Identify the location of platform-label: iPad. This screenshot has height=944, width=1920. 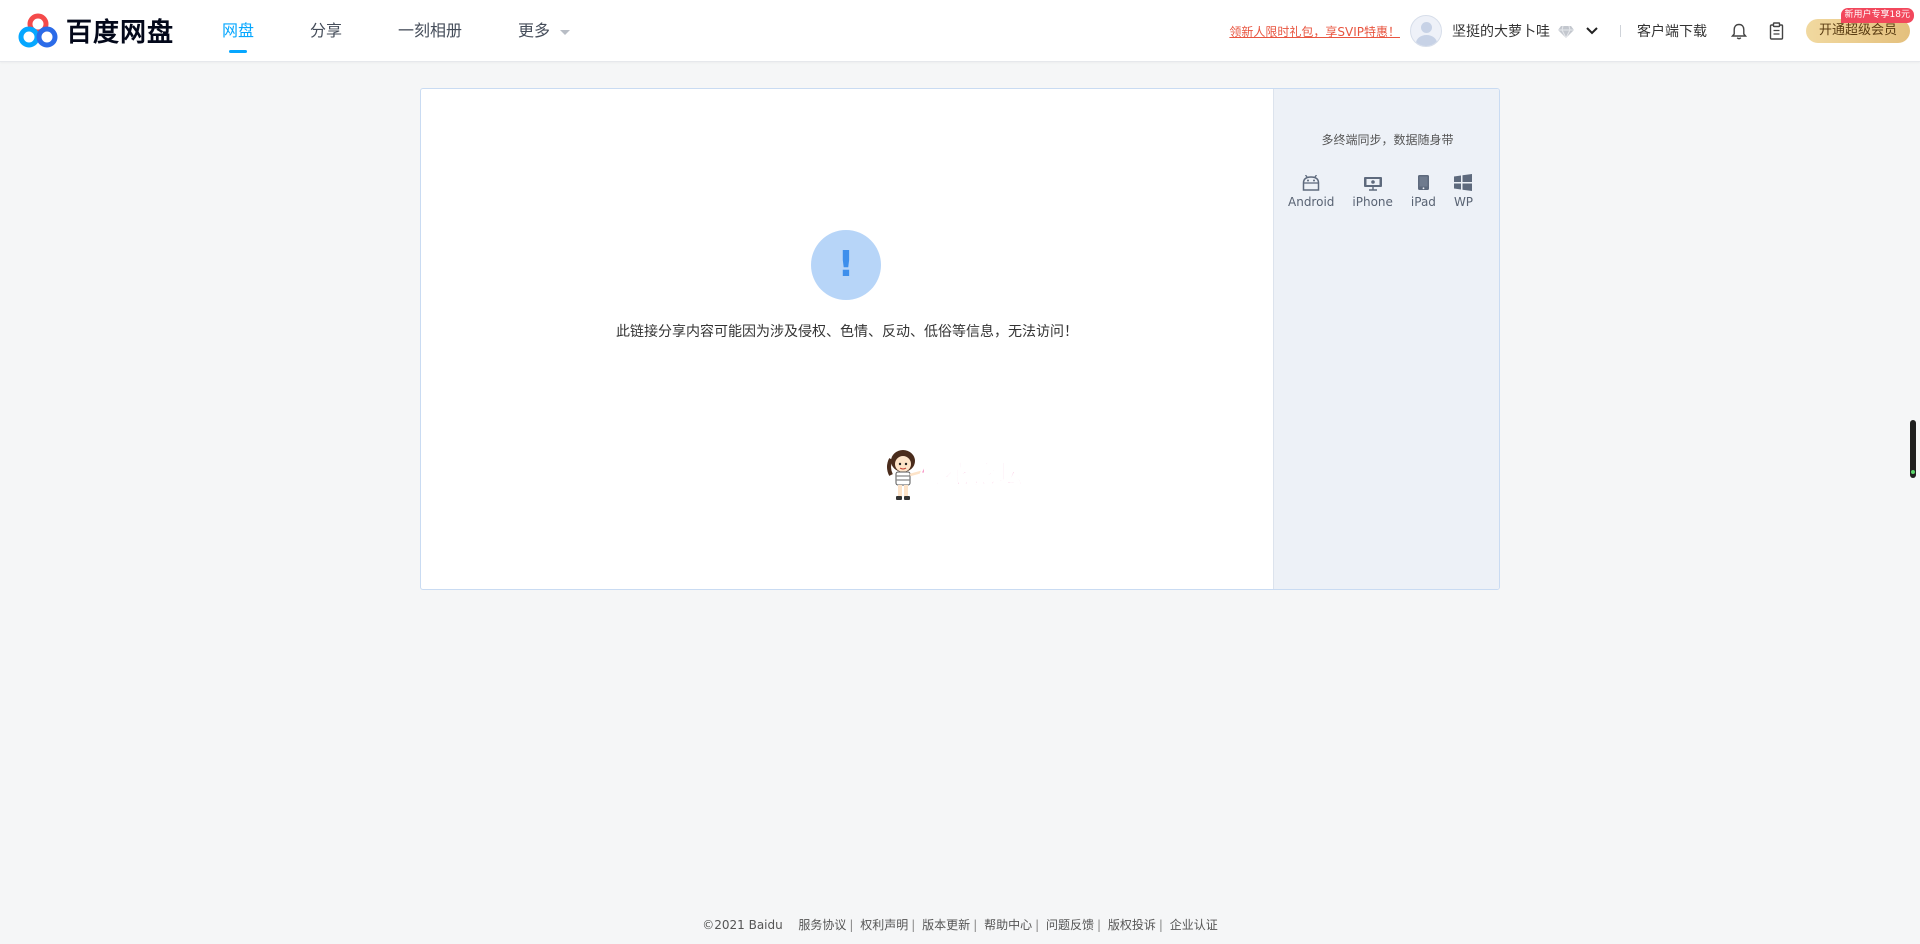
(1423, 202).